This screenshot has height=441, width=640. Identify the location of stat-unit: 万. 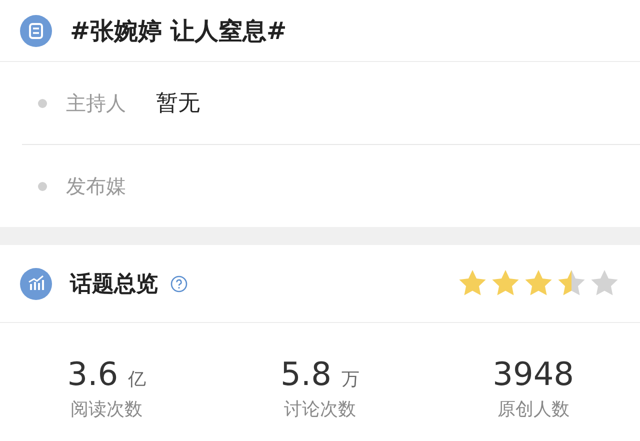
(350, 379).